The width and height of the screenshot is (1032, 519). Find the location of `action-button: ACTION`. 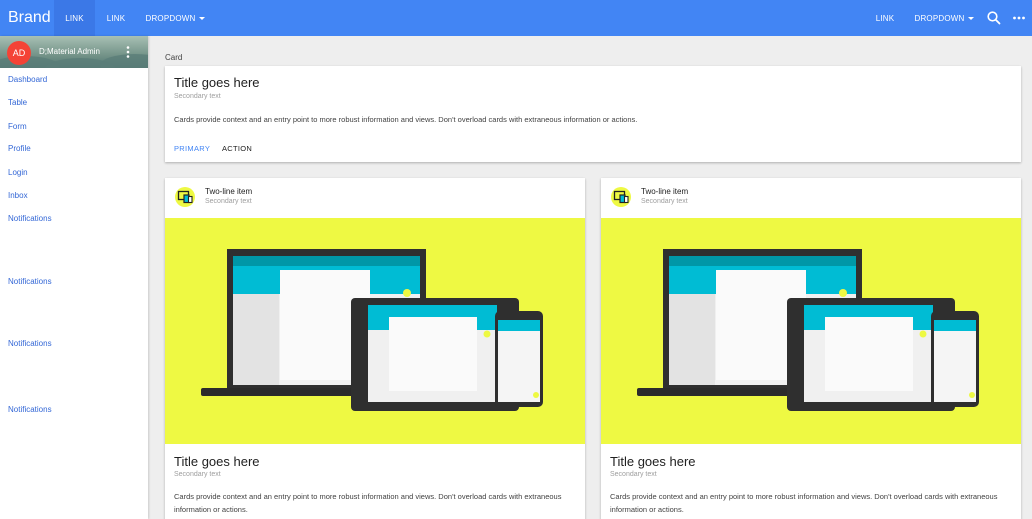

action-button: ACTION is located at coordinates (237, 148).